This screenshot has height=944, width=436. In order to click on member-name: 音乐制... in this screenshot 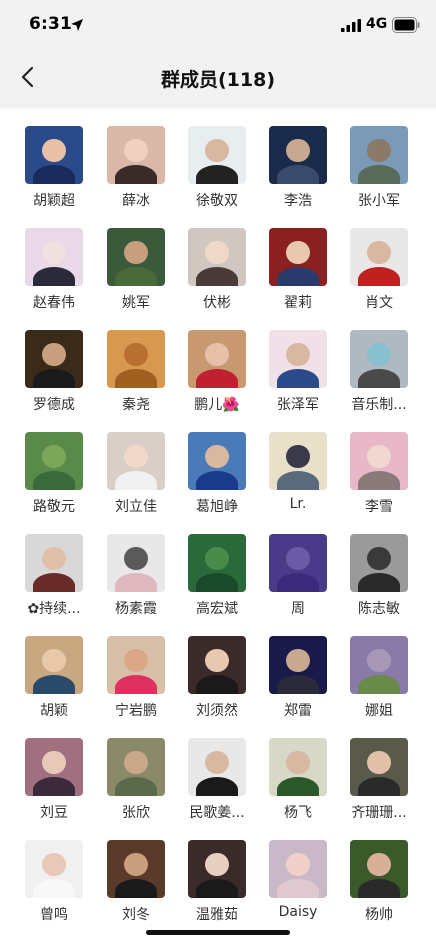, I will do `click(379, 405)`.